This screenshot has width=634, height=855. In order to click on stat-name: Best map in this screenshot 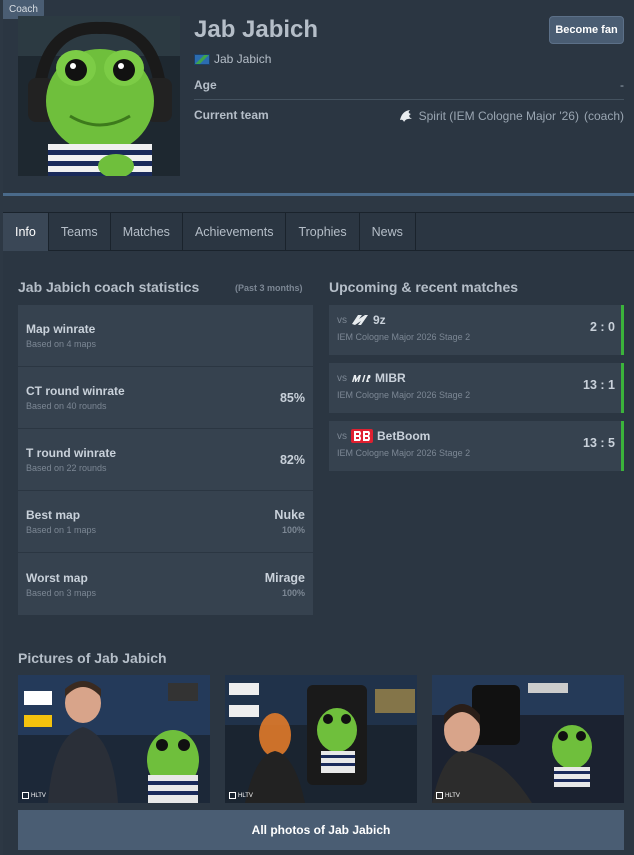, I will do `click(53, 515)`.